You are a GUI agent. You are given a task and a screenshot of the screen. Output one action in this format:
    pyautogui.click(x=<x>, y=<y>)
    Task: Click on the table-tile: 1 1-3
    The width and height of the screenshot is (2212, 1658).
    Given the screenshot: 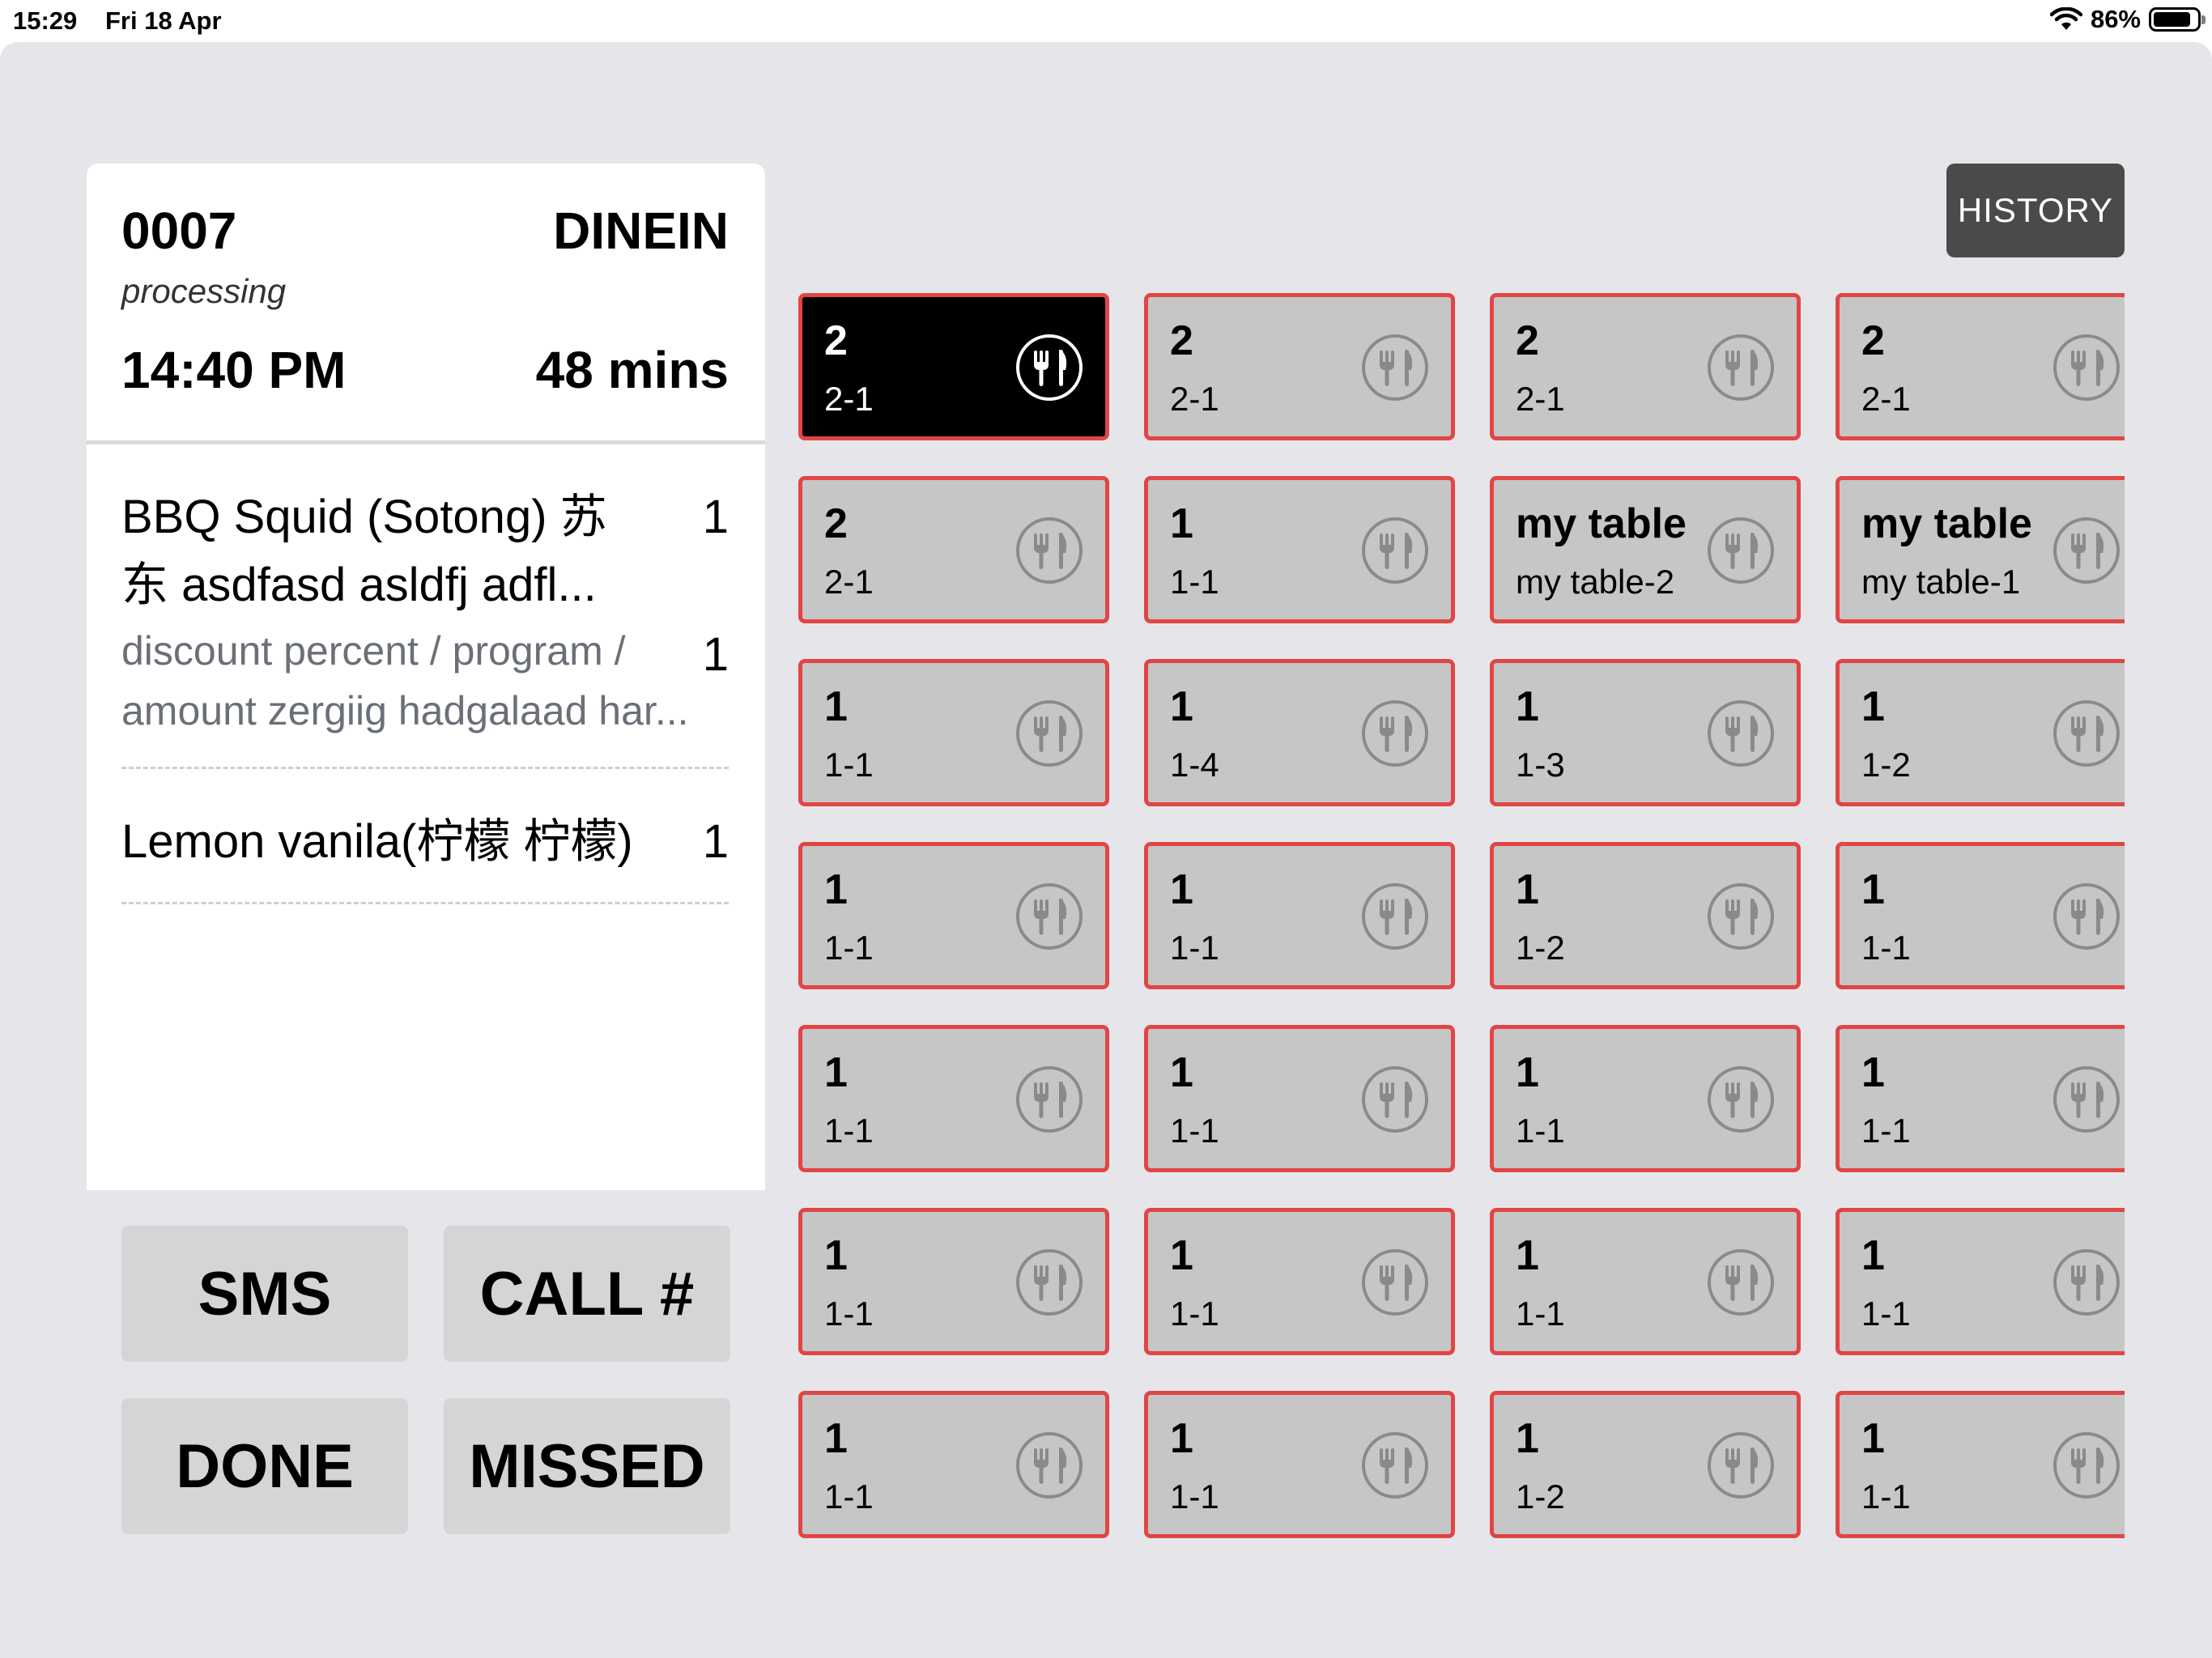 What is the action you would take?
    pyautogui.click(x=1646, y=732)
    